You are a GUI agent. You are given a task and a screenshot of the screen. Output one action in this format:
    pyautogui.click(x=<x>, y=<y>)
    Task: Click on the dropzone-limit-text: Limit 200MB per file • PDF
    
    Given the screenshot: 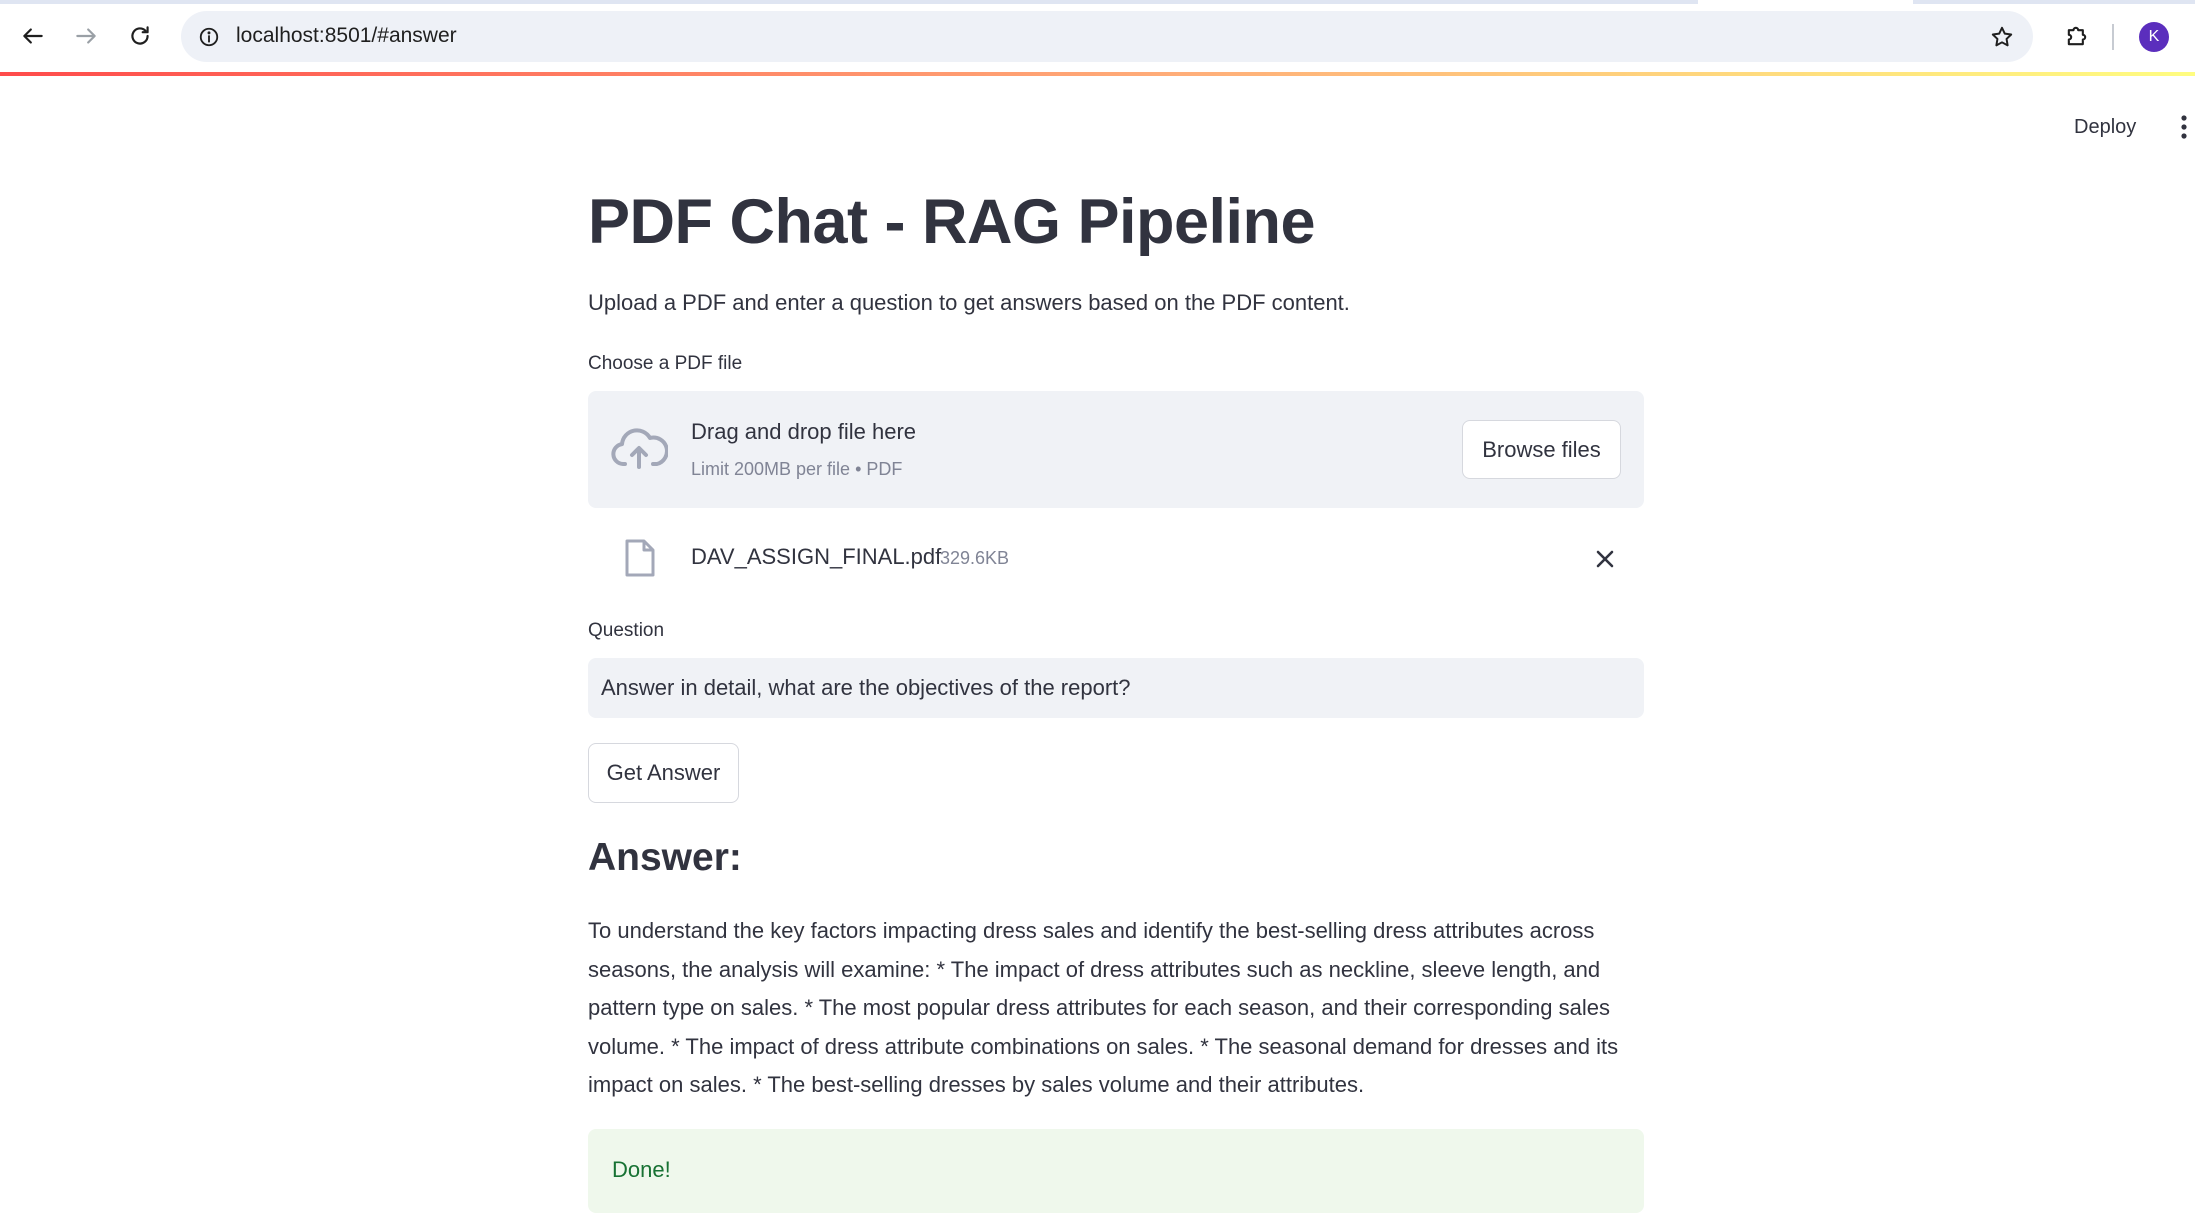 What is the action you would take?
    pyautogui.click(x=797, y=469)
    